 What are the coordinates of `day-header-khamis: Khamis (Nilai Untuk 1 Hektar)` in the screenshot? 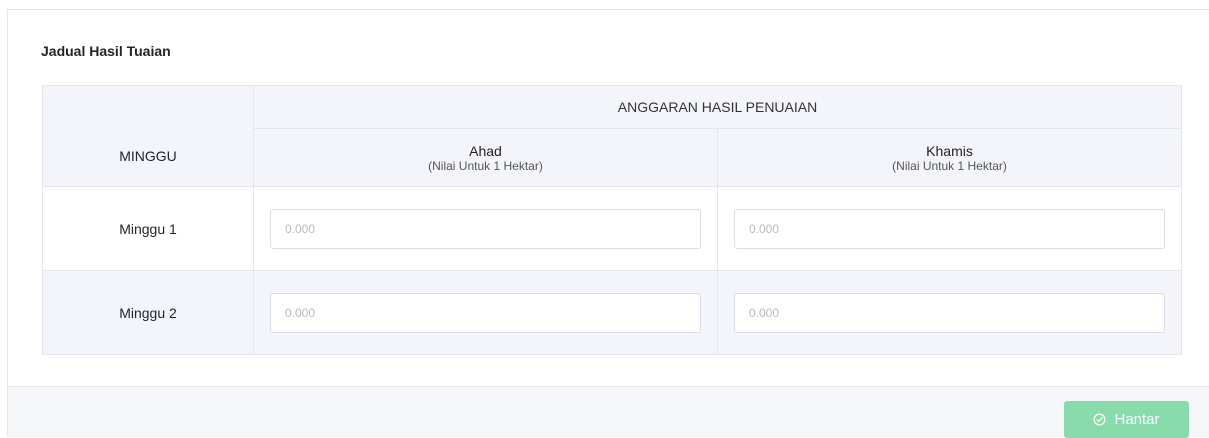 It's located at (949, 157).